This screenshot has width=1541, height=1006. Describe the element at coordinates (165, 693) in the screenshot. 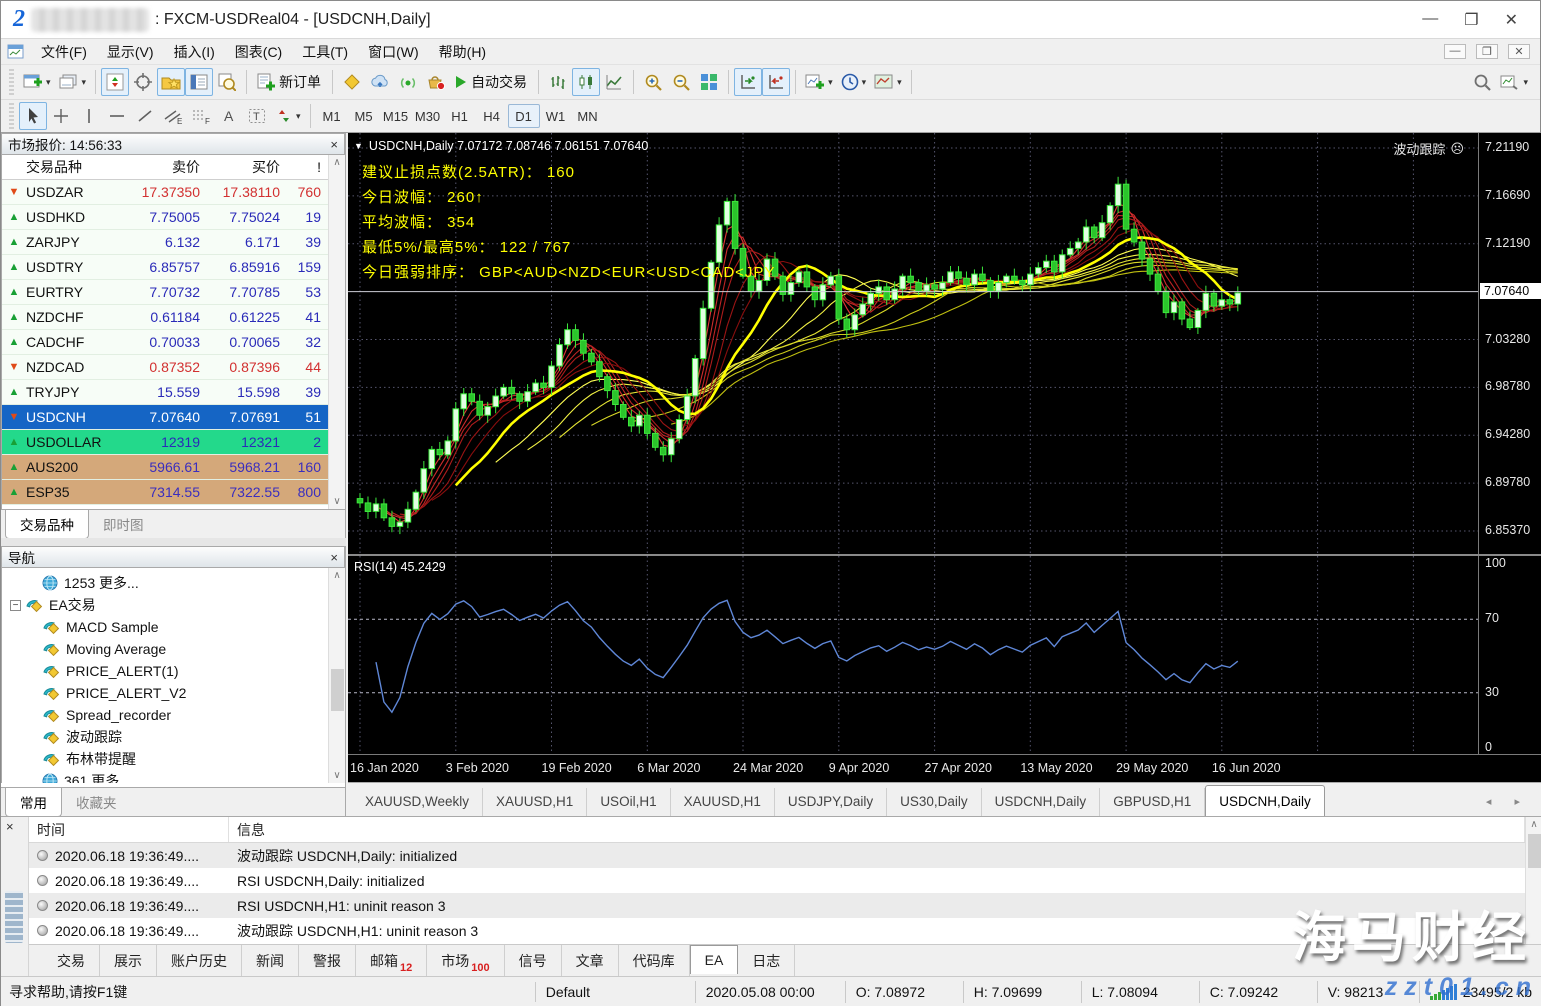

I see `tree-item-5: PRICE_ALERT_V2` at that location.